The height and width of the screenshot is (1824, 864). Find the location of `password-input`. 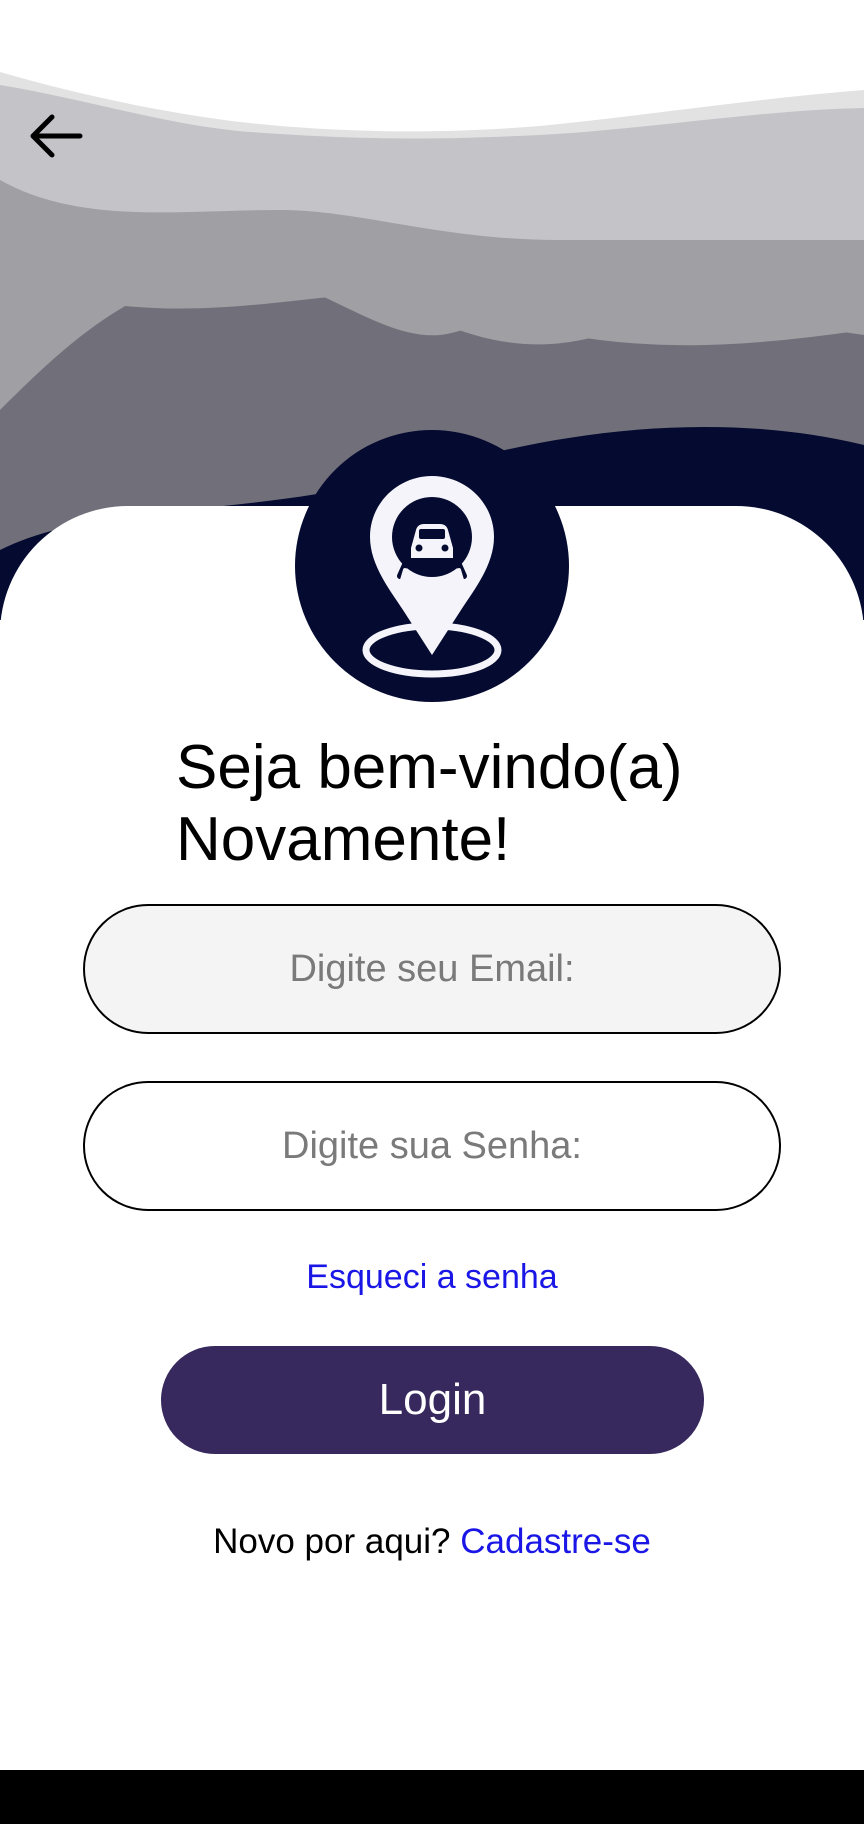

password-input is located at coordinates (432, 1146).